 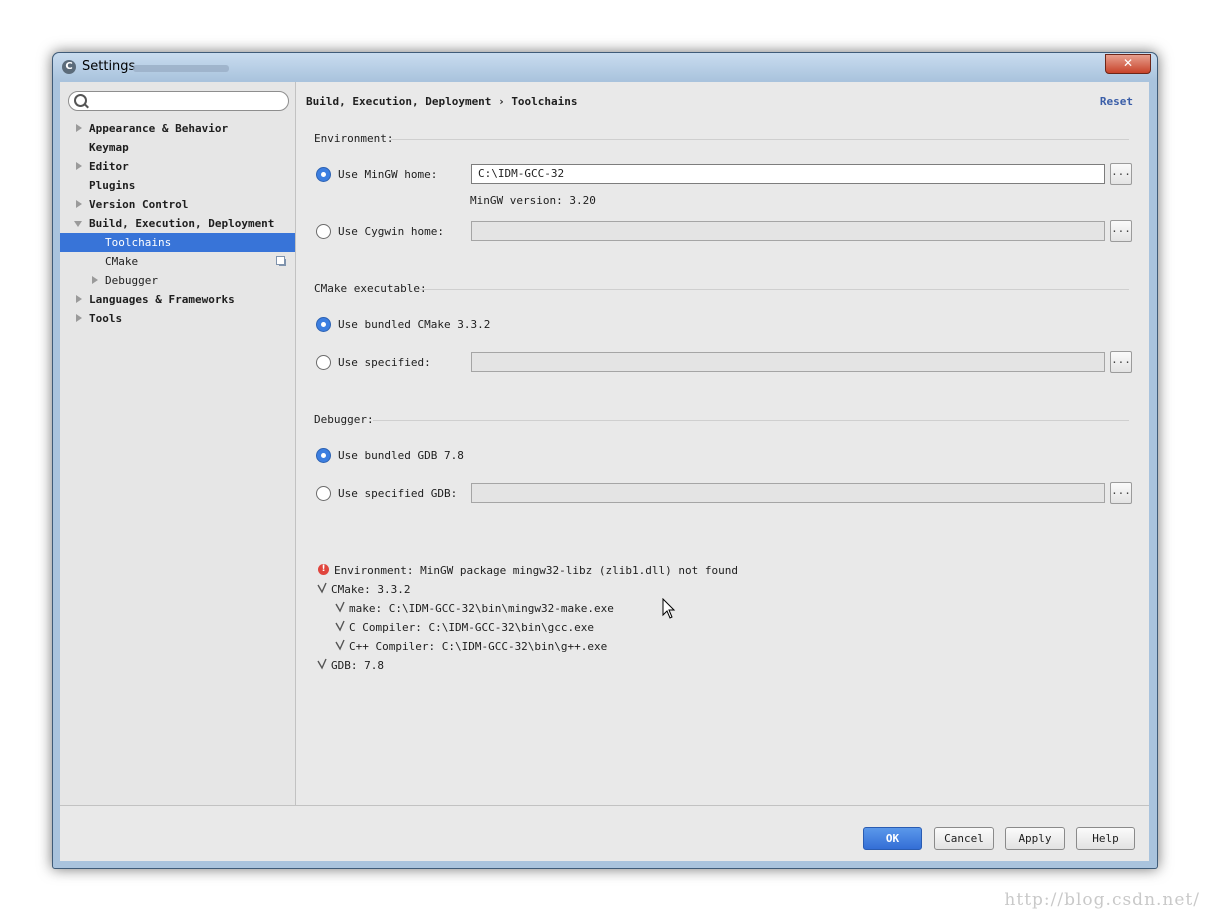 I want to click on mingw-home-input: C:\IDM-GCC-32, so click(x=788, y=174).